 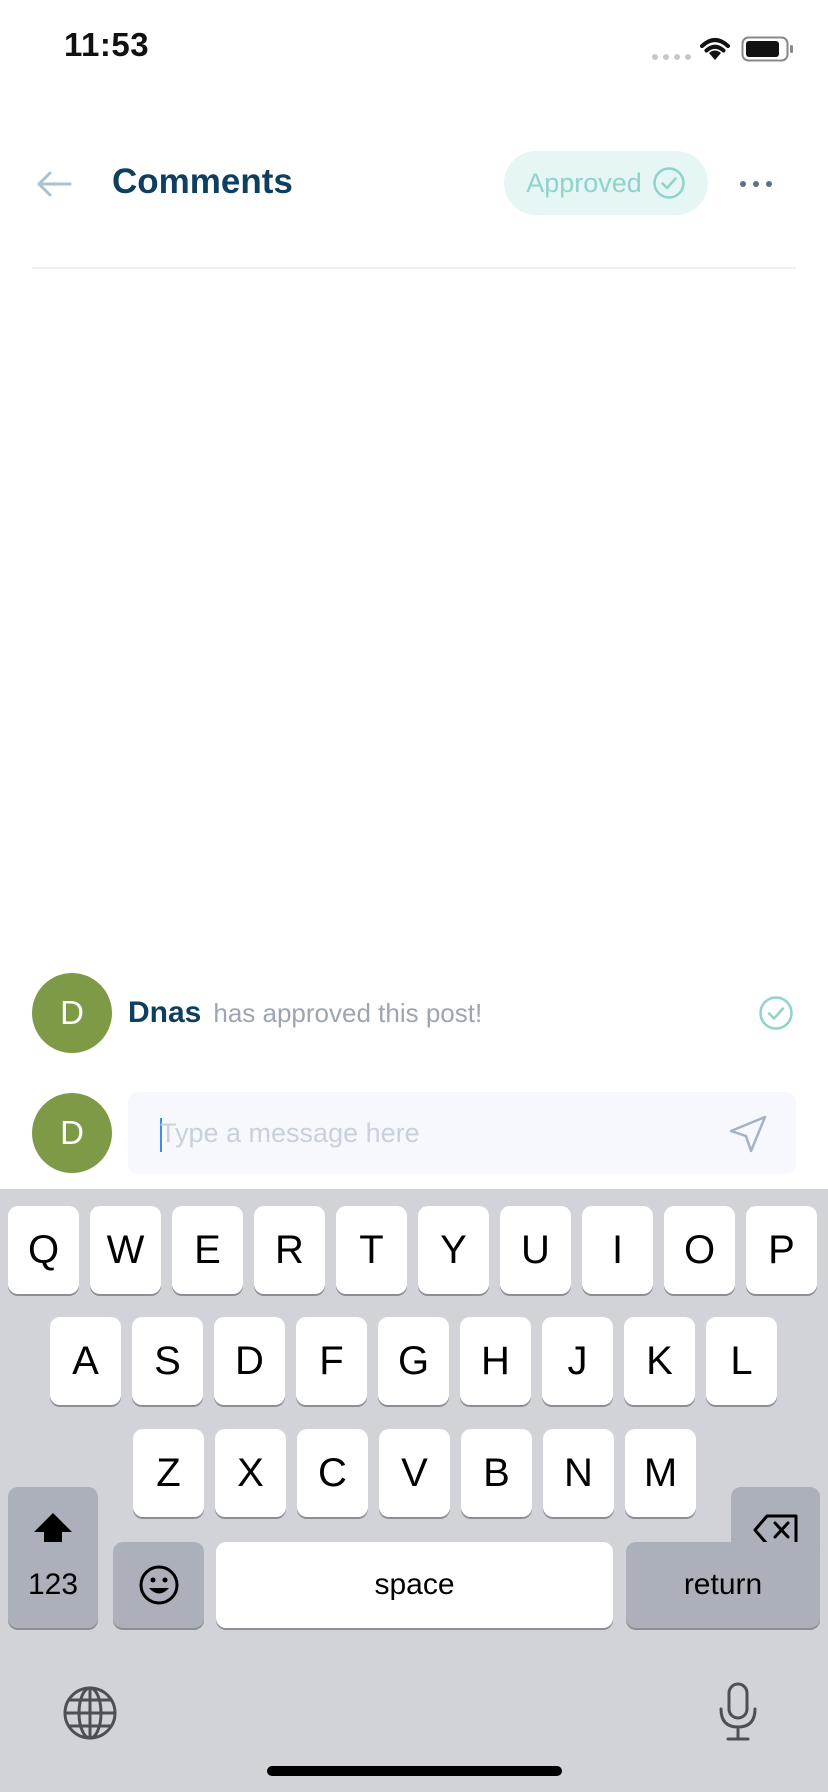 What do you see at coordinates (741, 1361) in the screenshot?
I see `key-l: L` at bounding box center [741, 1361].